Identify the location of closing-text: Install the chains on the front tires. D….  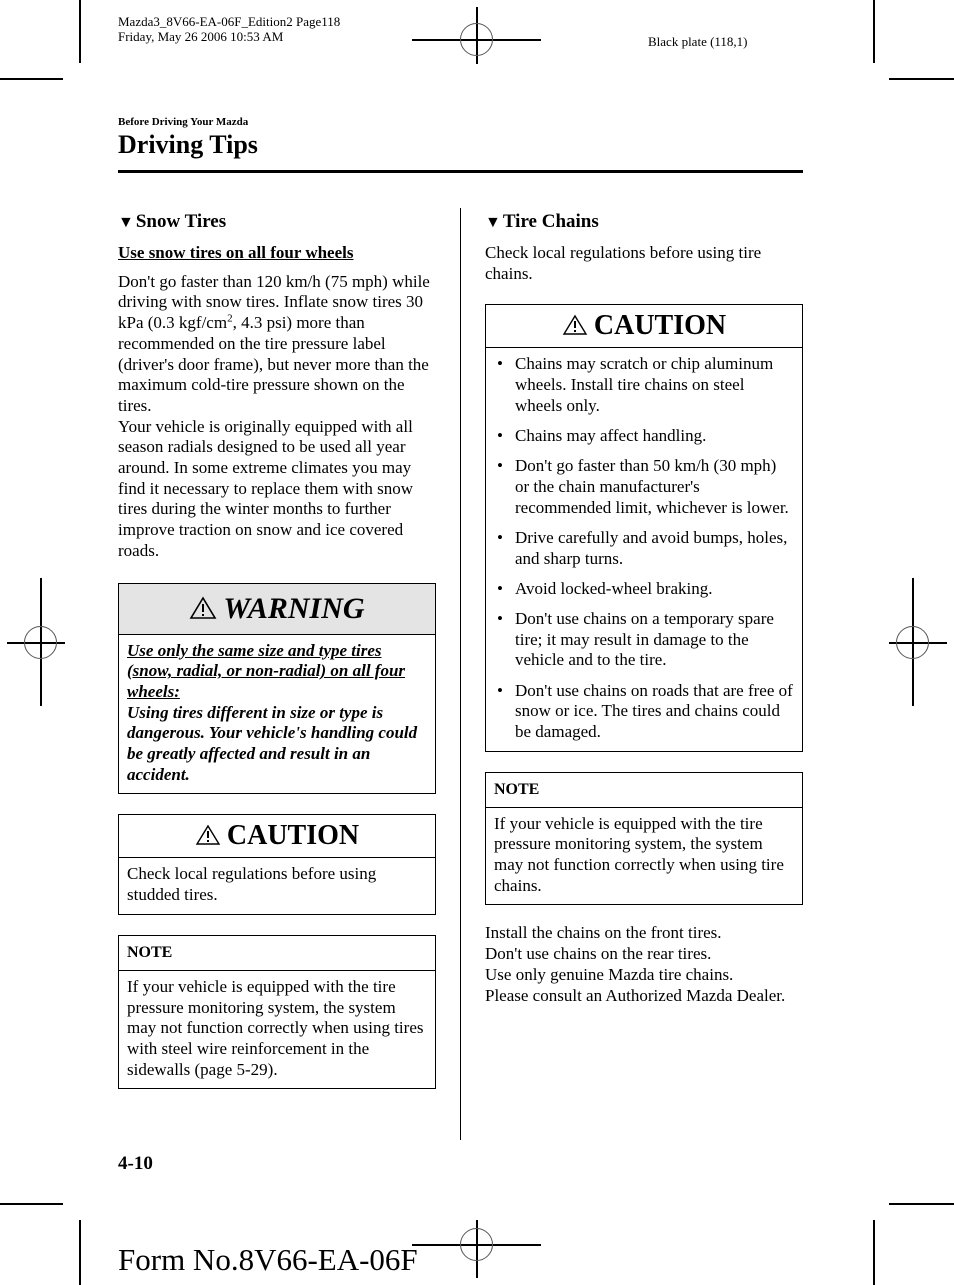
(644, 964).